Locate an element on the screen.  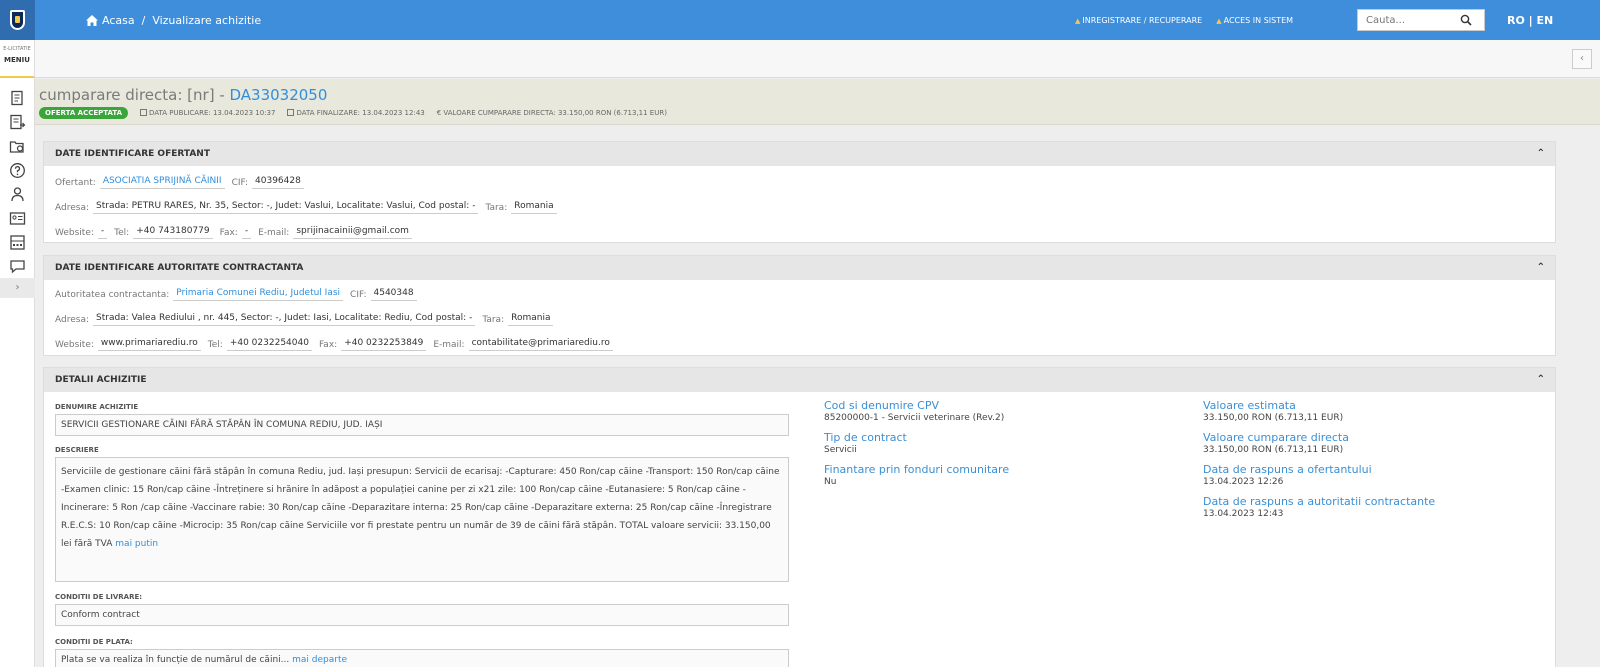
description-label: DESCRIERE is located at coordinates (77, 450).